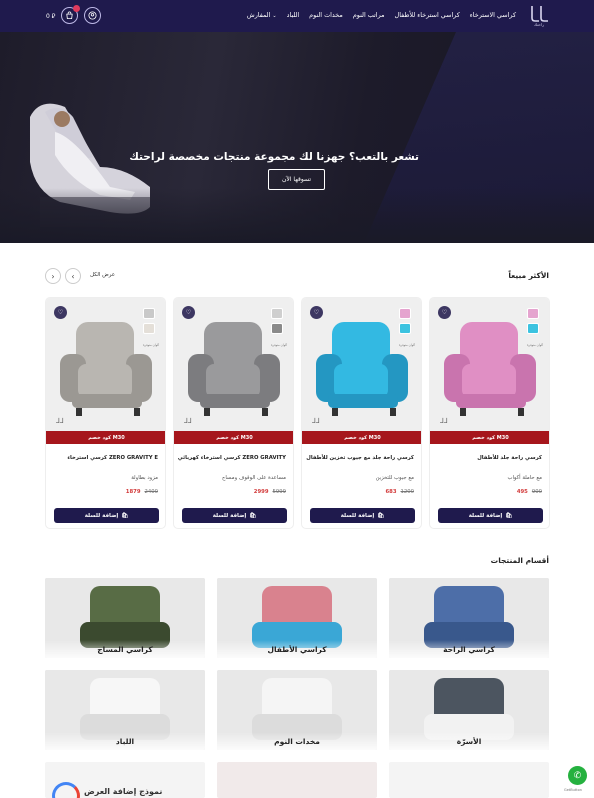 The height and width of the screenshot is (798, 594). I want to click on bestsellers-title: الأكثر مبيعاً, so click(528, 275).